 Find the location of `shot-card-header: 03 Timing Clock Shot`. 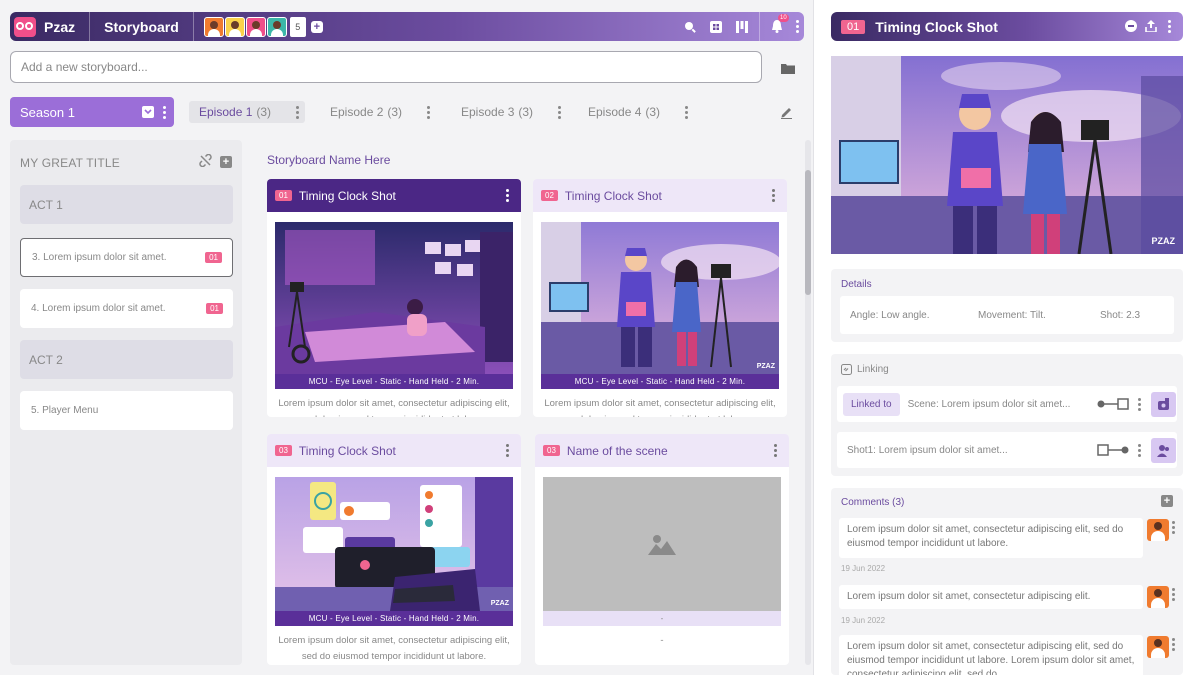

shot-card-header: 03 Timing Clock Shot is located at coordinates (394, 450).